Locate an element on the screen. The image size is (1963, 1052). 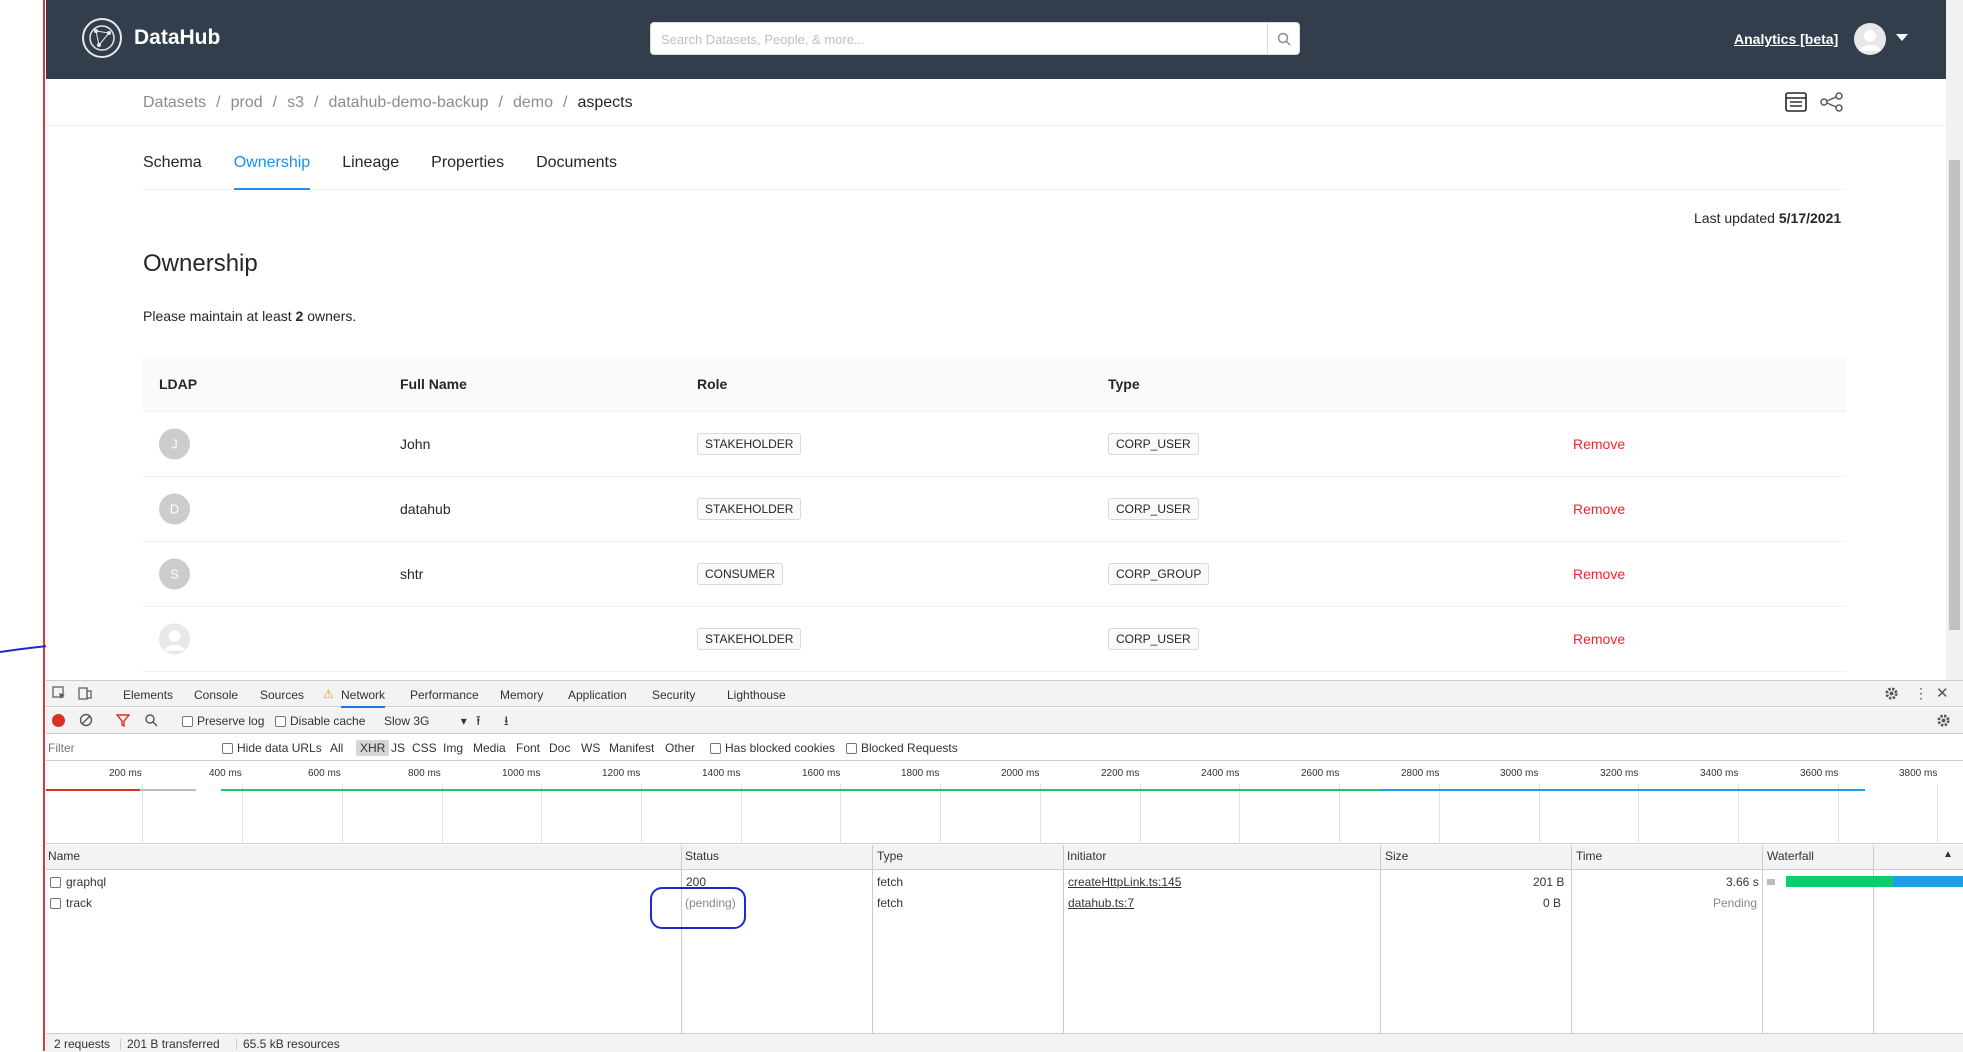
type-filter-doc: Doc is located at coordinates (559, 748).